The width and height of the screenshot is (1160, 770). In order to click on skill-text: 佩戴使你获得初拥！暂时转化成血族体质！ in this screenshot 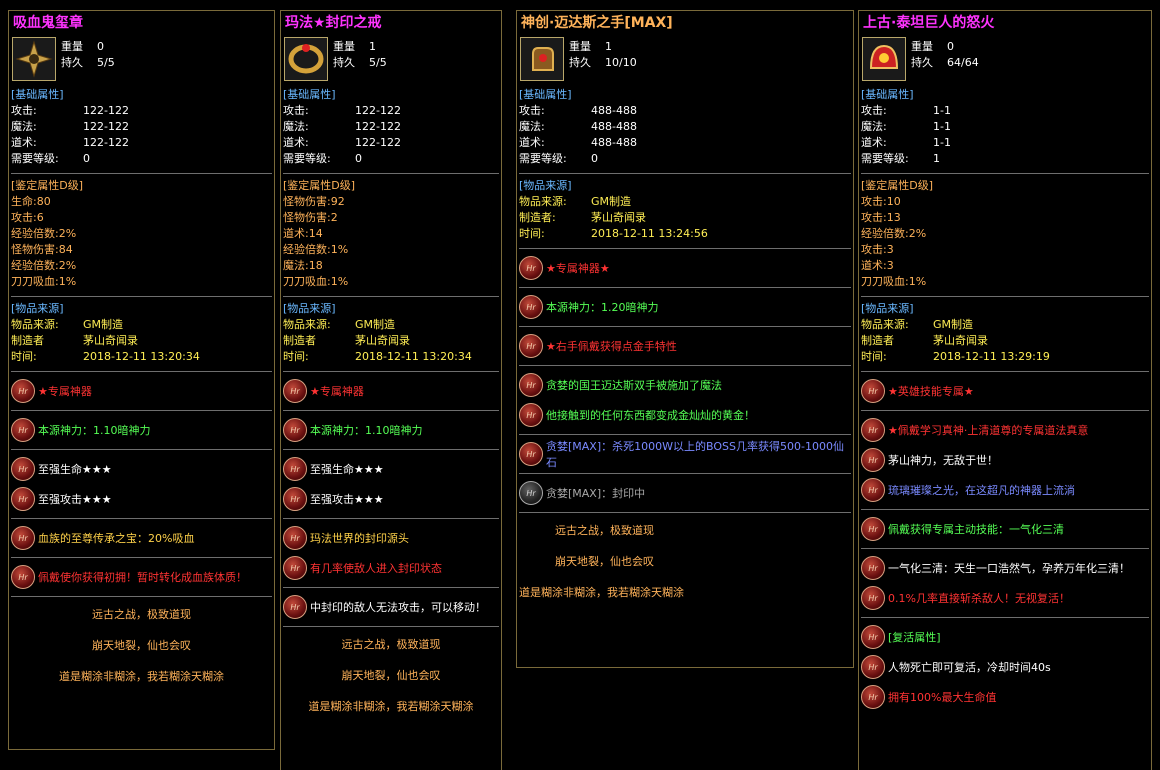, I will do `click(142, 577)`.